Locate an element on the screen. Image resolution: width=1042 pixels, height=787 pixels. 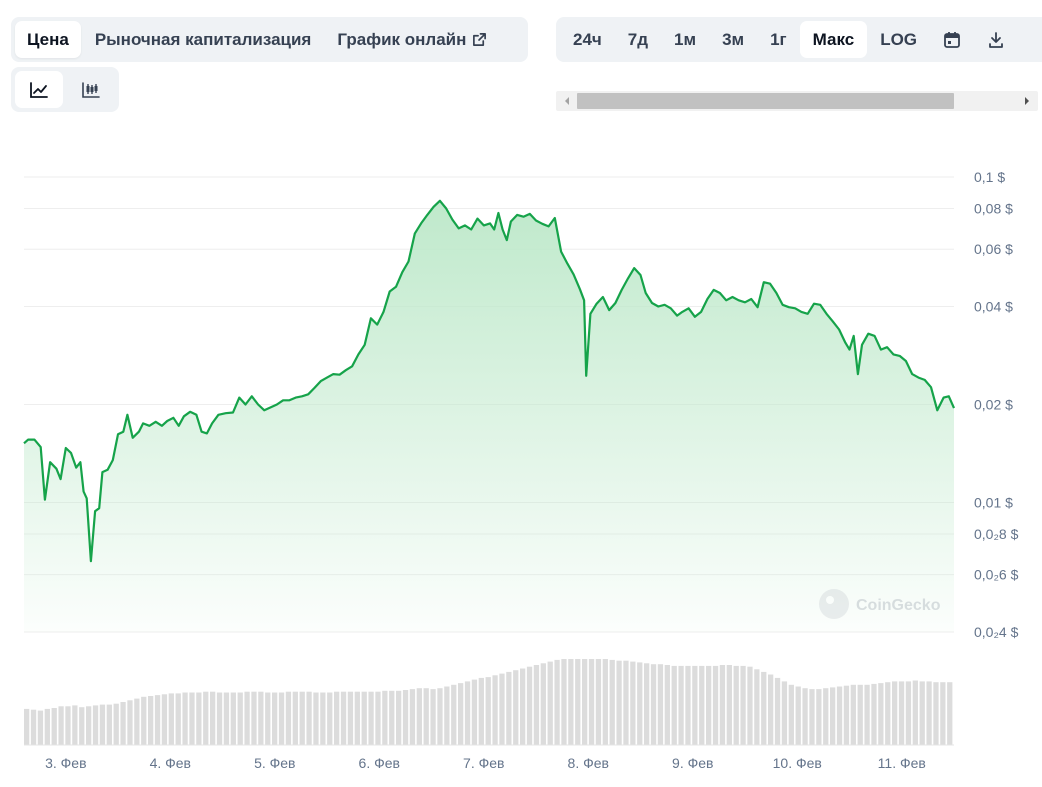
range-log: LOG is located at coordinates (898, 39).